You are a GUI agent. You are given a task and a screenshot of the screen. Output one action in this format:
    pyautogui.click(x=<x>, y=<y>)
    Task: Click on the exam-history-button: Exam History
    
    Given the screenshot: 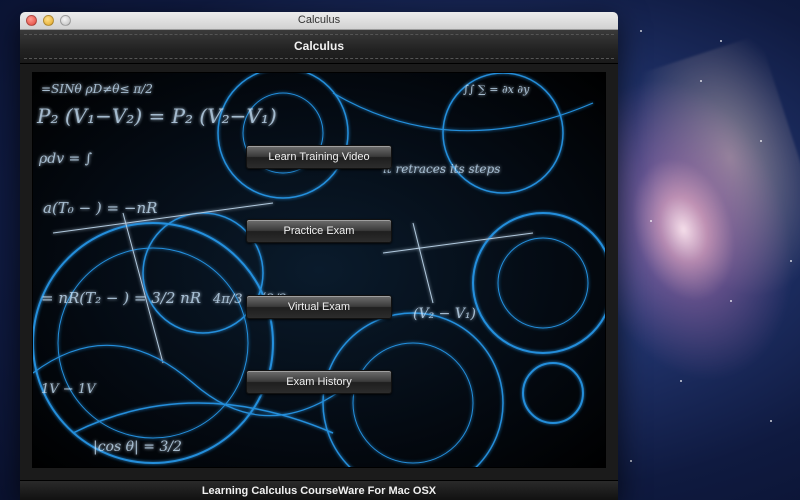 What is the action you would take?
    pyautogui.click(x=319, y=382)
    